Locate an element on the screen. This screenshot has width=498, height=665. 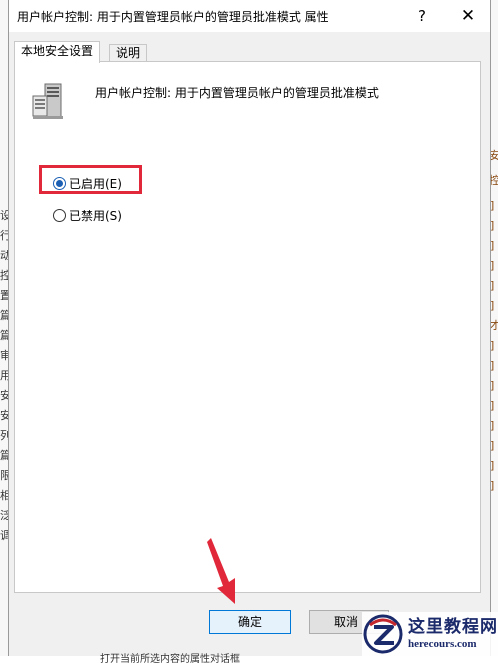
enabled-option: 已启用(E) is located at coordinates (87, 183).